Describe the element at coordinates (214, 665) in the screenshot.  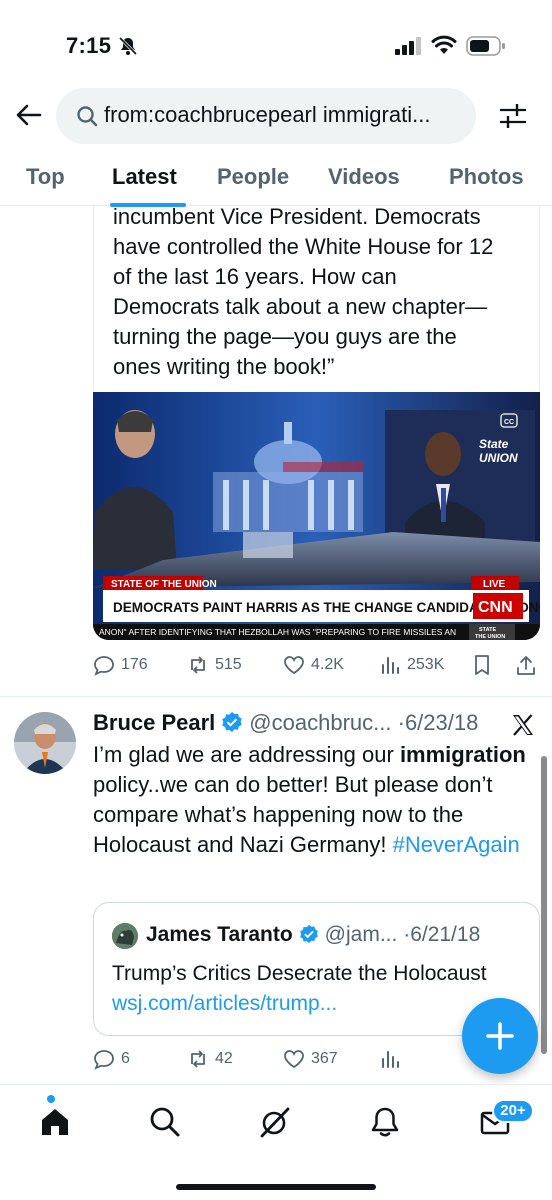
I see `repost-button: 515` at that location.